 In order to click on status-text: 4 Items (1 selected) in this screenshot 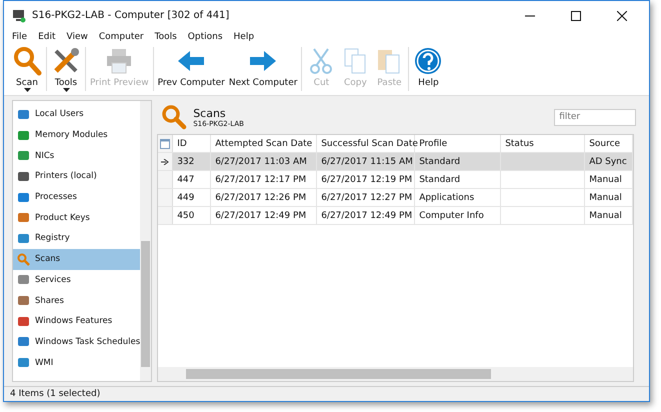, I will do `click(55, 394)`.